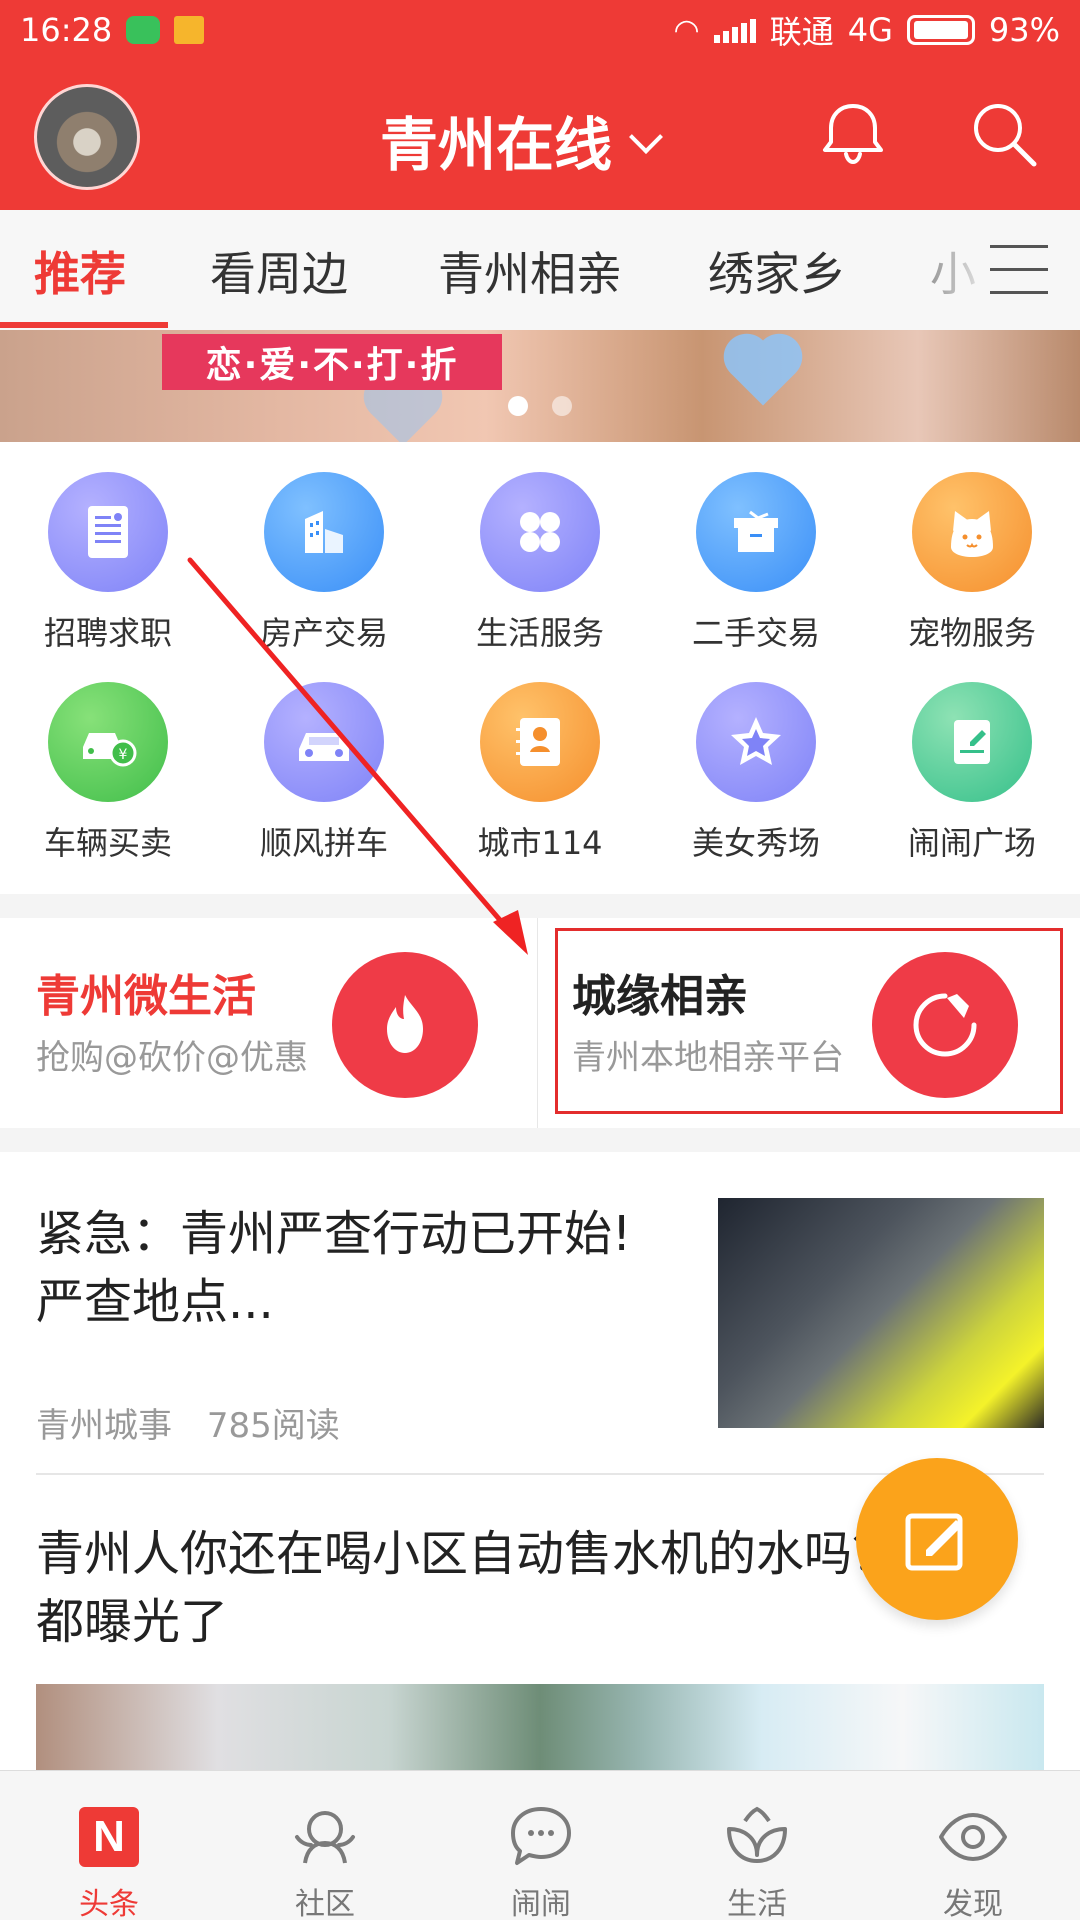  Describe the element at coordinates (881, 1313) in the screenshot. I see `news-thumbnail` at that location.